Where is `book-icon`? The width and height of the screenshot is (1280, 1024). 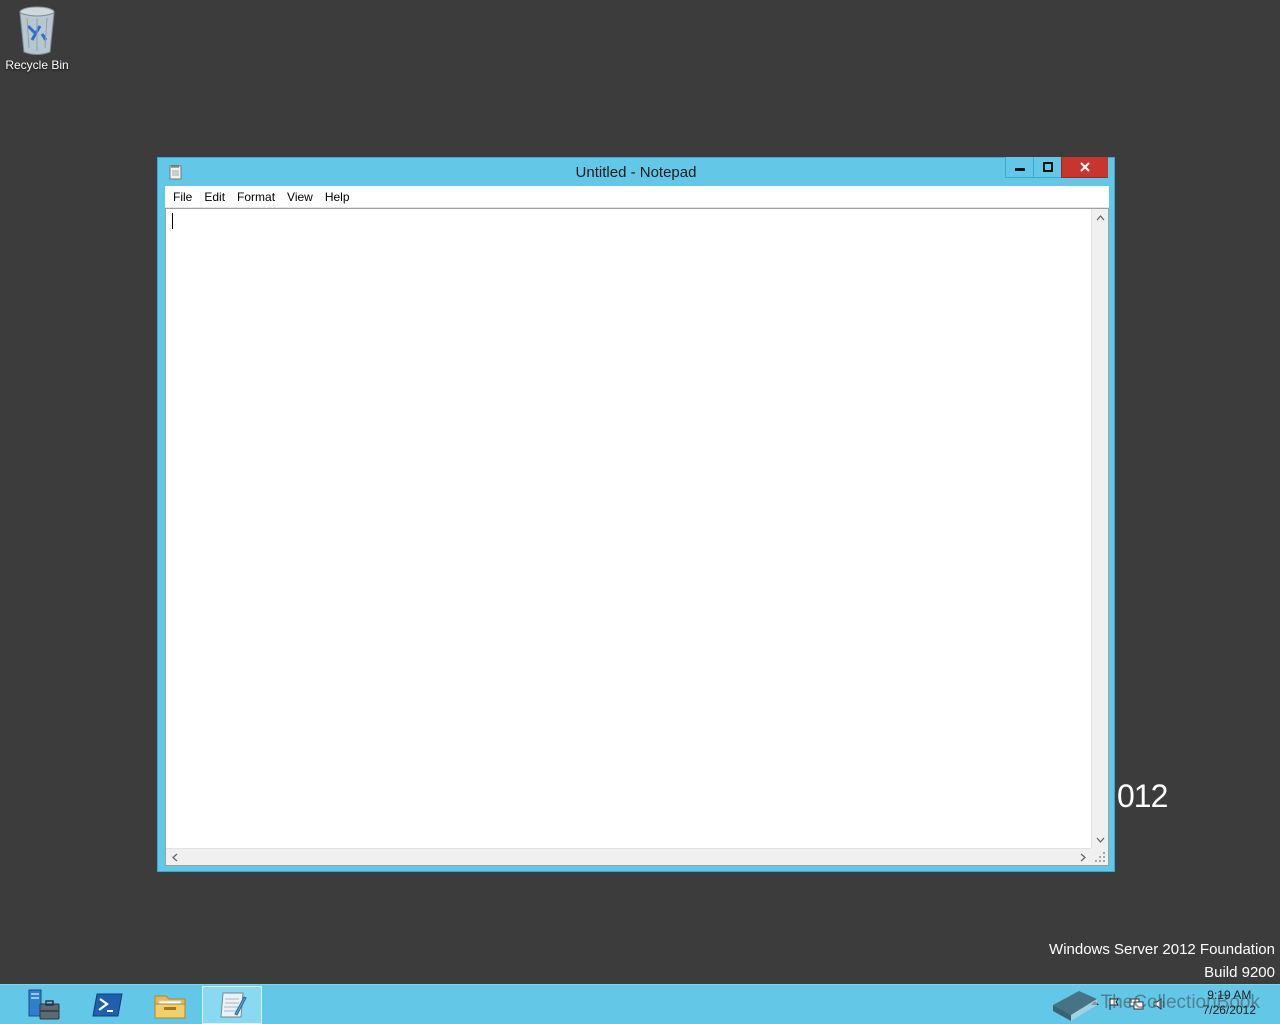 book-icon is located at coordinates (1074, 1006).